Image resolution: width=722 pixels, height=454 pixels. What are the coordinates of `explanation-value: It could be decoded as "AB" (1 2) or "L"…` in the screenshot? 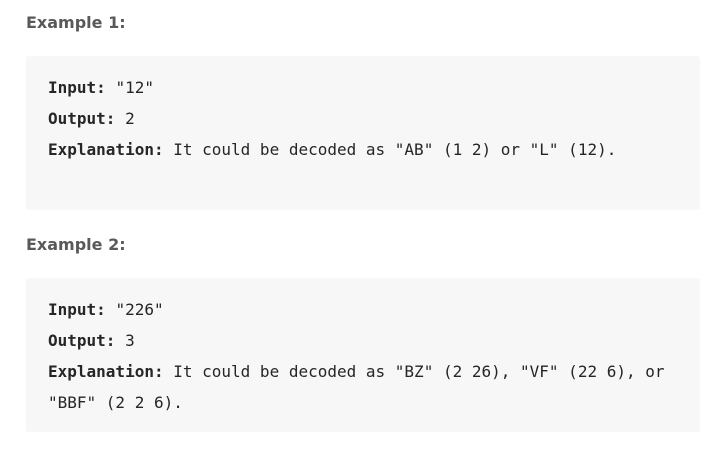 It's located at (395, 149).